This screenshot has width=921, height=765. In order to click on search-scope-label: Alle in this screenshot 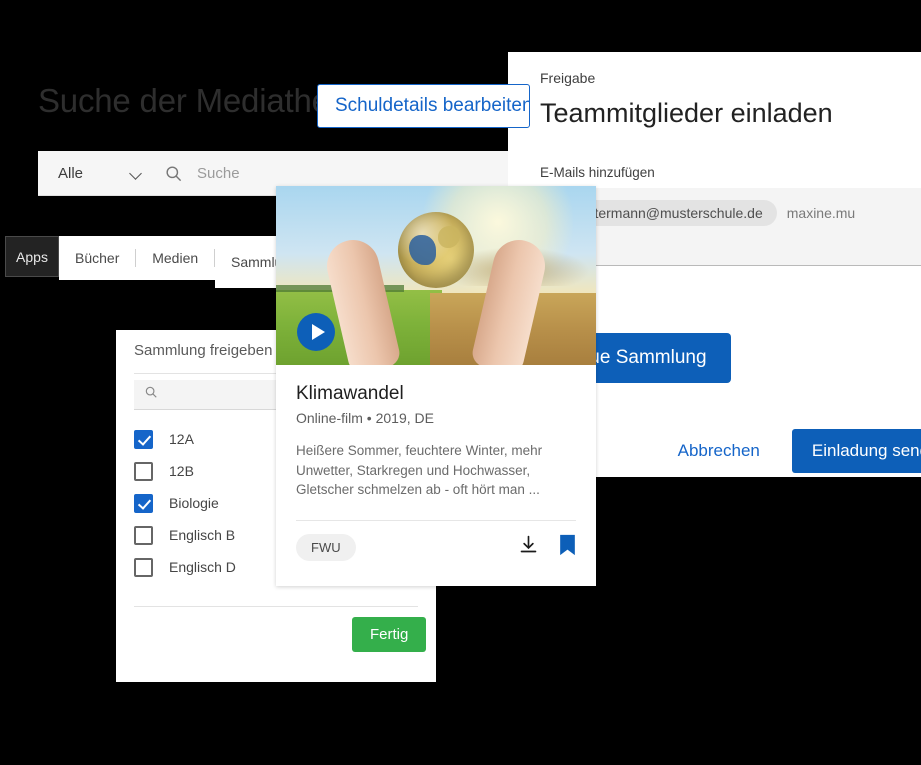, I will do `click(71, 173)`.